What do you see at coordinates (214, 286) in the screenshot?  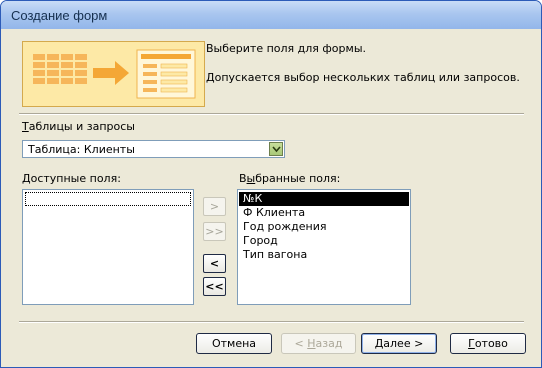 I see `remove-all-fields-button: <<` at bounding box center [214, 286].